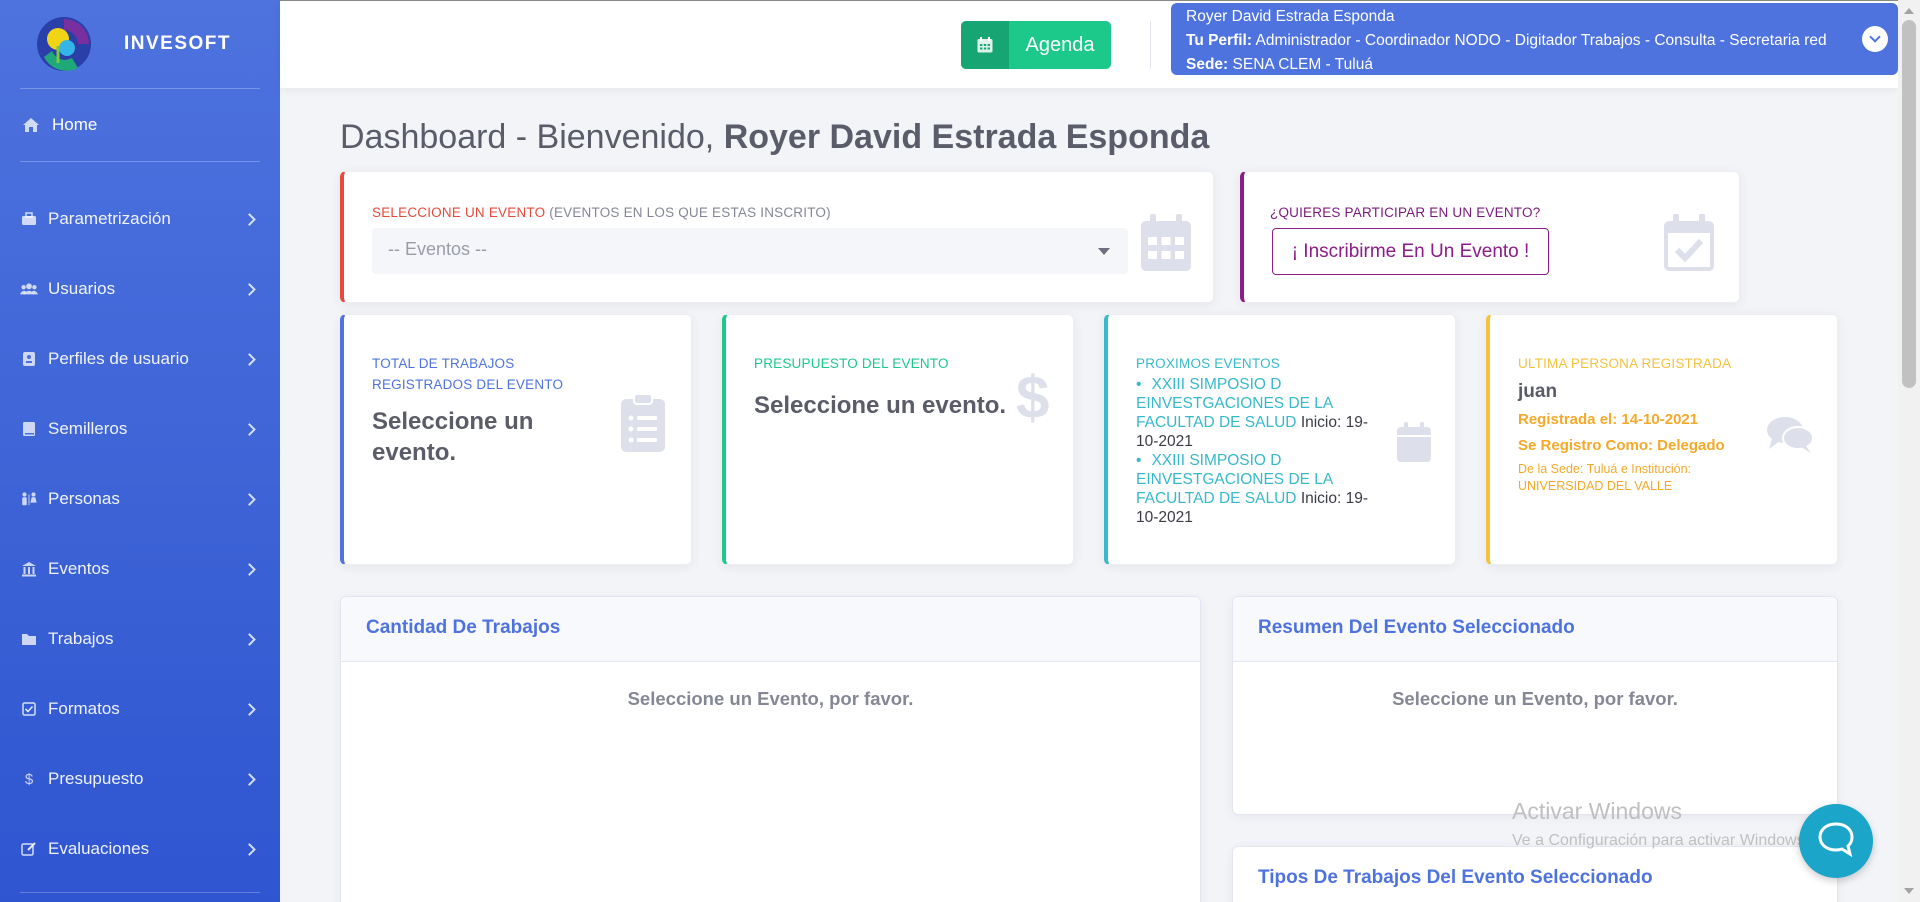  Describe the element at coordinates (851, 363) in the screenshot. I see `stat-label: PRESUPUESTO DEL EVENTO` at that location.